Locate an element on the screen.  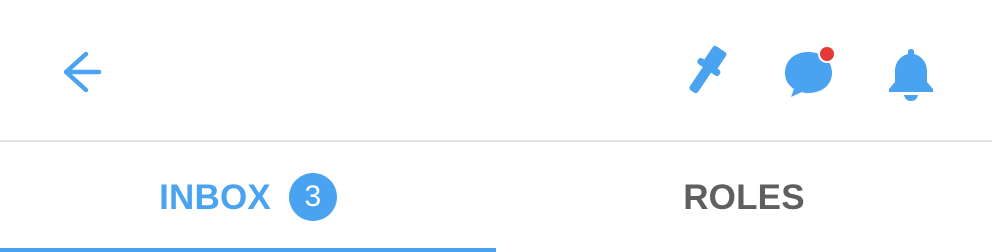
pin-icon is located at coordinates (705, 71).